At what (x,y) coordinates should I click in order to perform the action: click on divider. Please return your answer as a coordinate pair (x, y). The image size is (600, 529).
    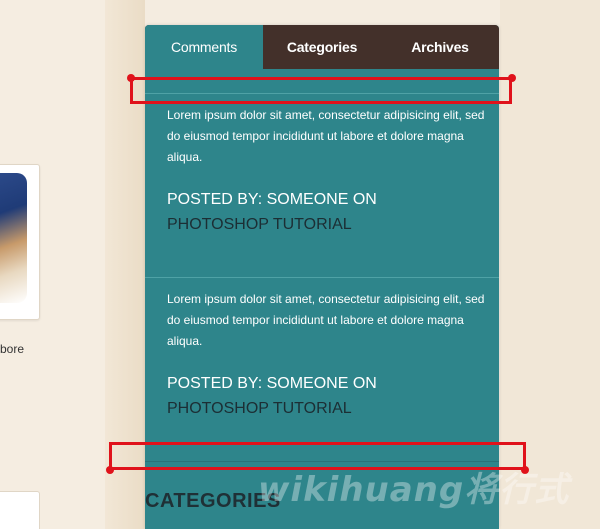
    Looking at the image, I should click on (322, 277).